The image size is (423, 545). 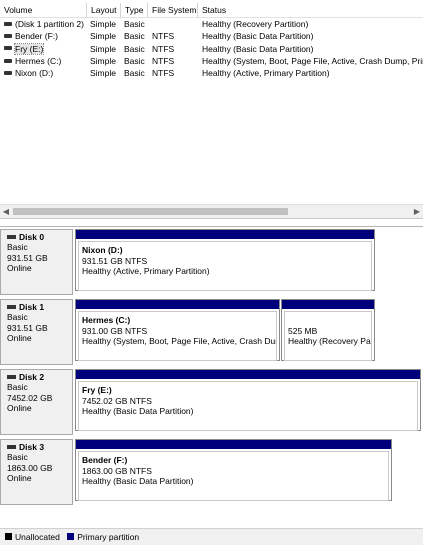 I want to click on scroll-right-arrow-icon: ▶, so click(x=417, y=211).